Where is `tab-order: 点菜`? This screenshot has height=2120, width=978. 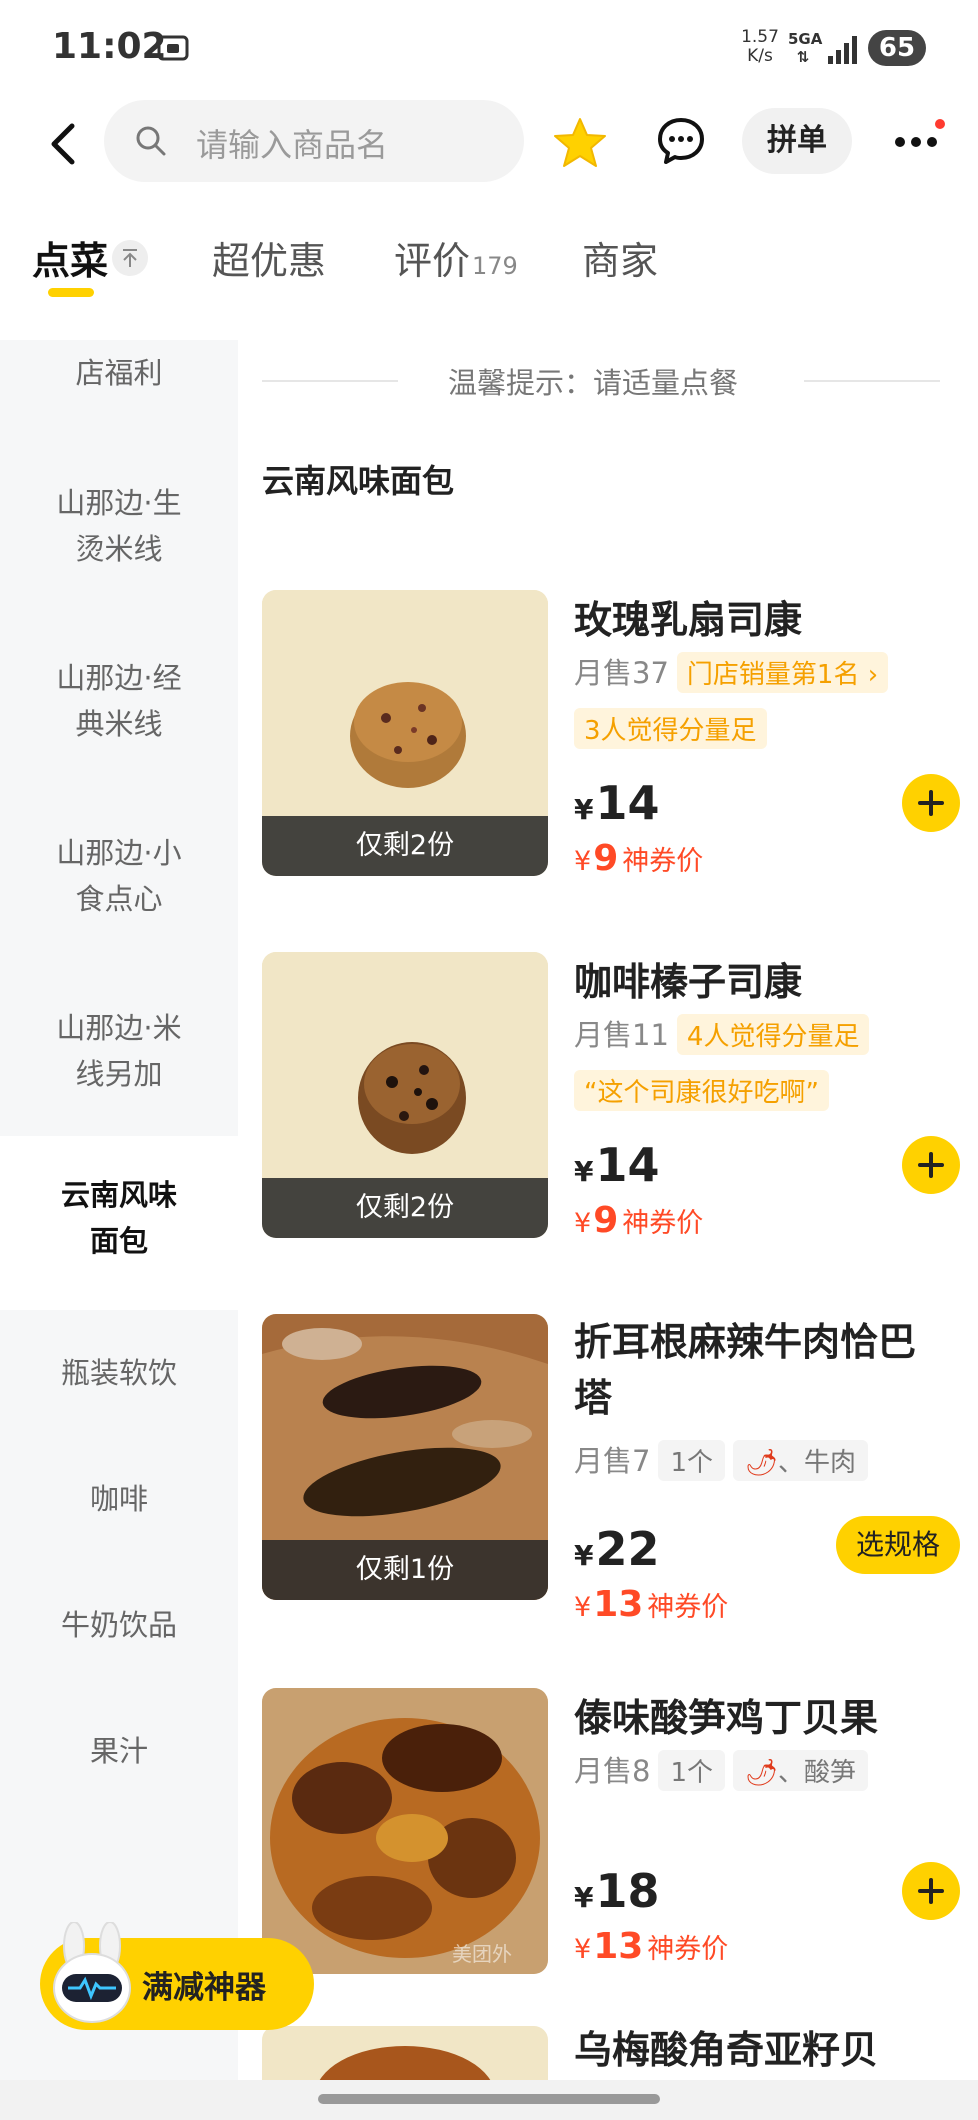
tab-order: 点菜 is located at coordinates (70, 257).